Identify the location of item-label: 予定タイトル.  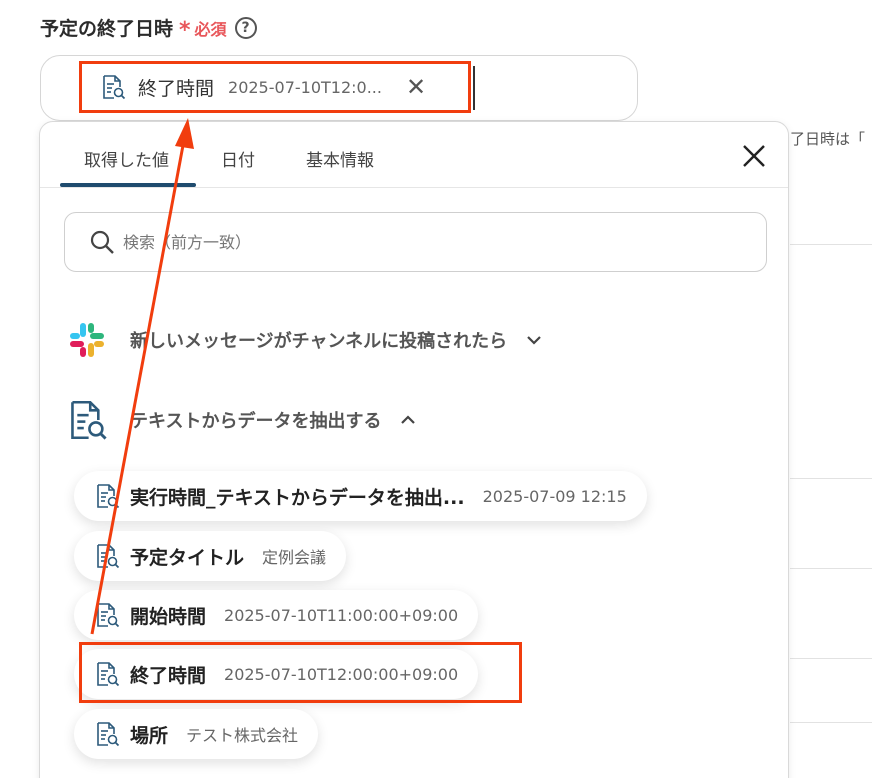
(187, 557).